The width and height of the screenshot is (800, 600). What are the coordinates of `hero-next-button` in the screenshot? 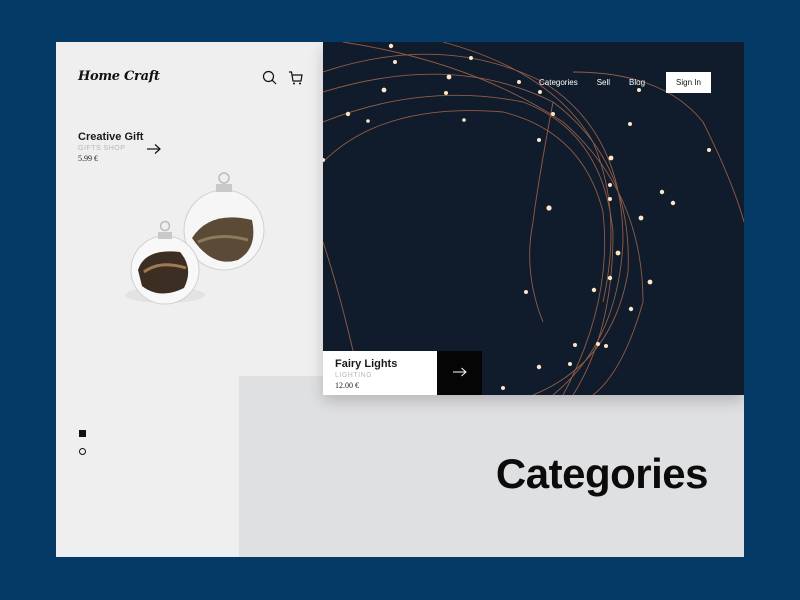 It's located at (459, 373).